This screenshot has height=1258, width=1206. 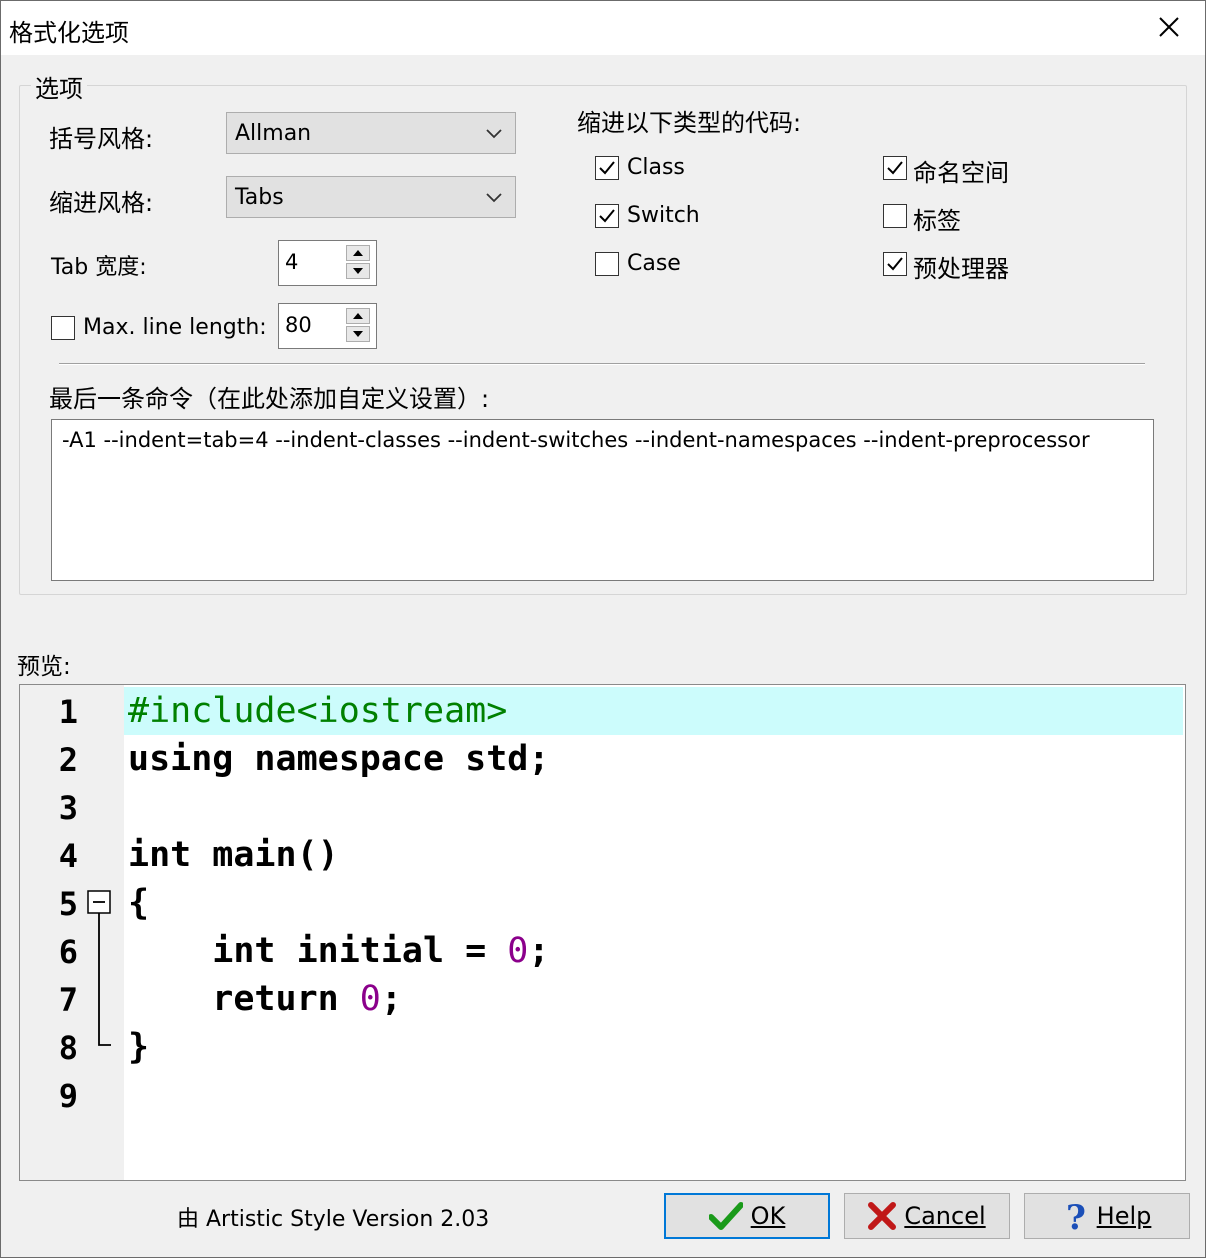 I want to click on title-bar: 格式化选项, so click(x=603, y=28).